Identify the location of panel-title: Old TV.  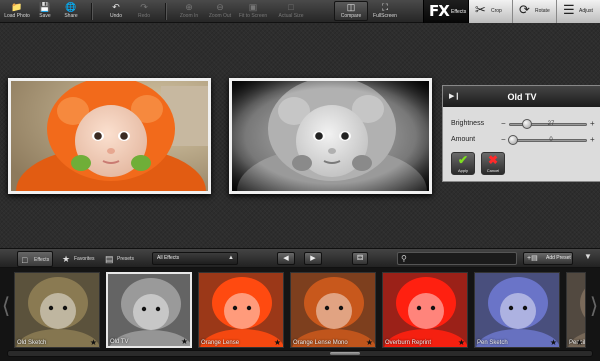
(522, 97).